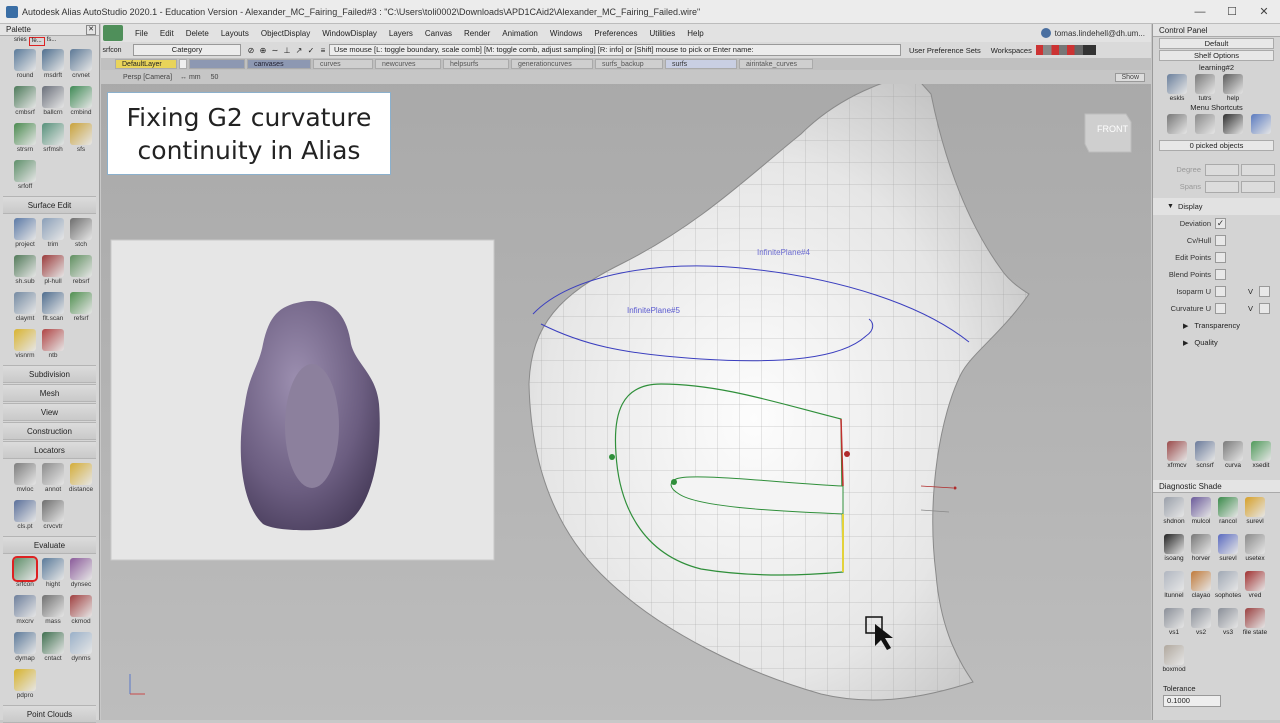 This screenshot has height=723, width=1280. What do you see at coordinates (49, 412) in the screenshot?
I see `section-view: View` at bounding box center [49, 412].